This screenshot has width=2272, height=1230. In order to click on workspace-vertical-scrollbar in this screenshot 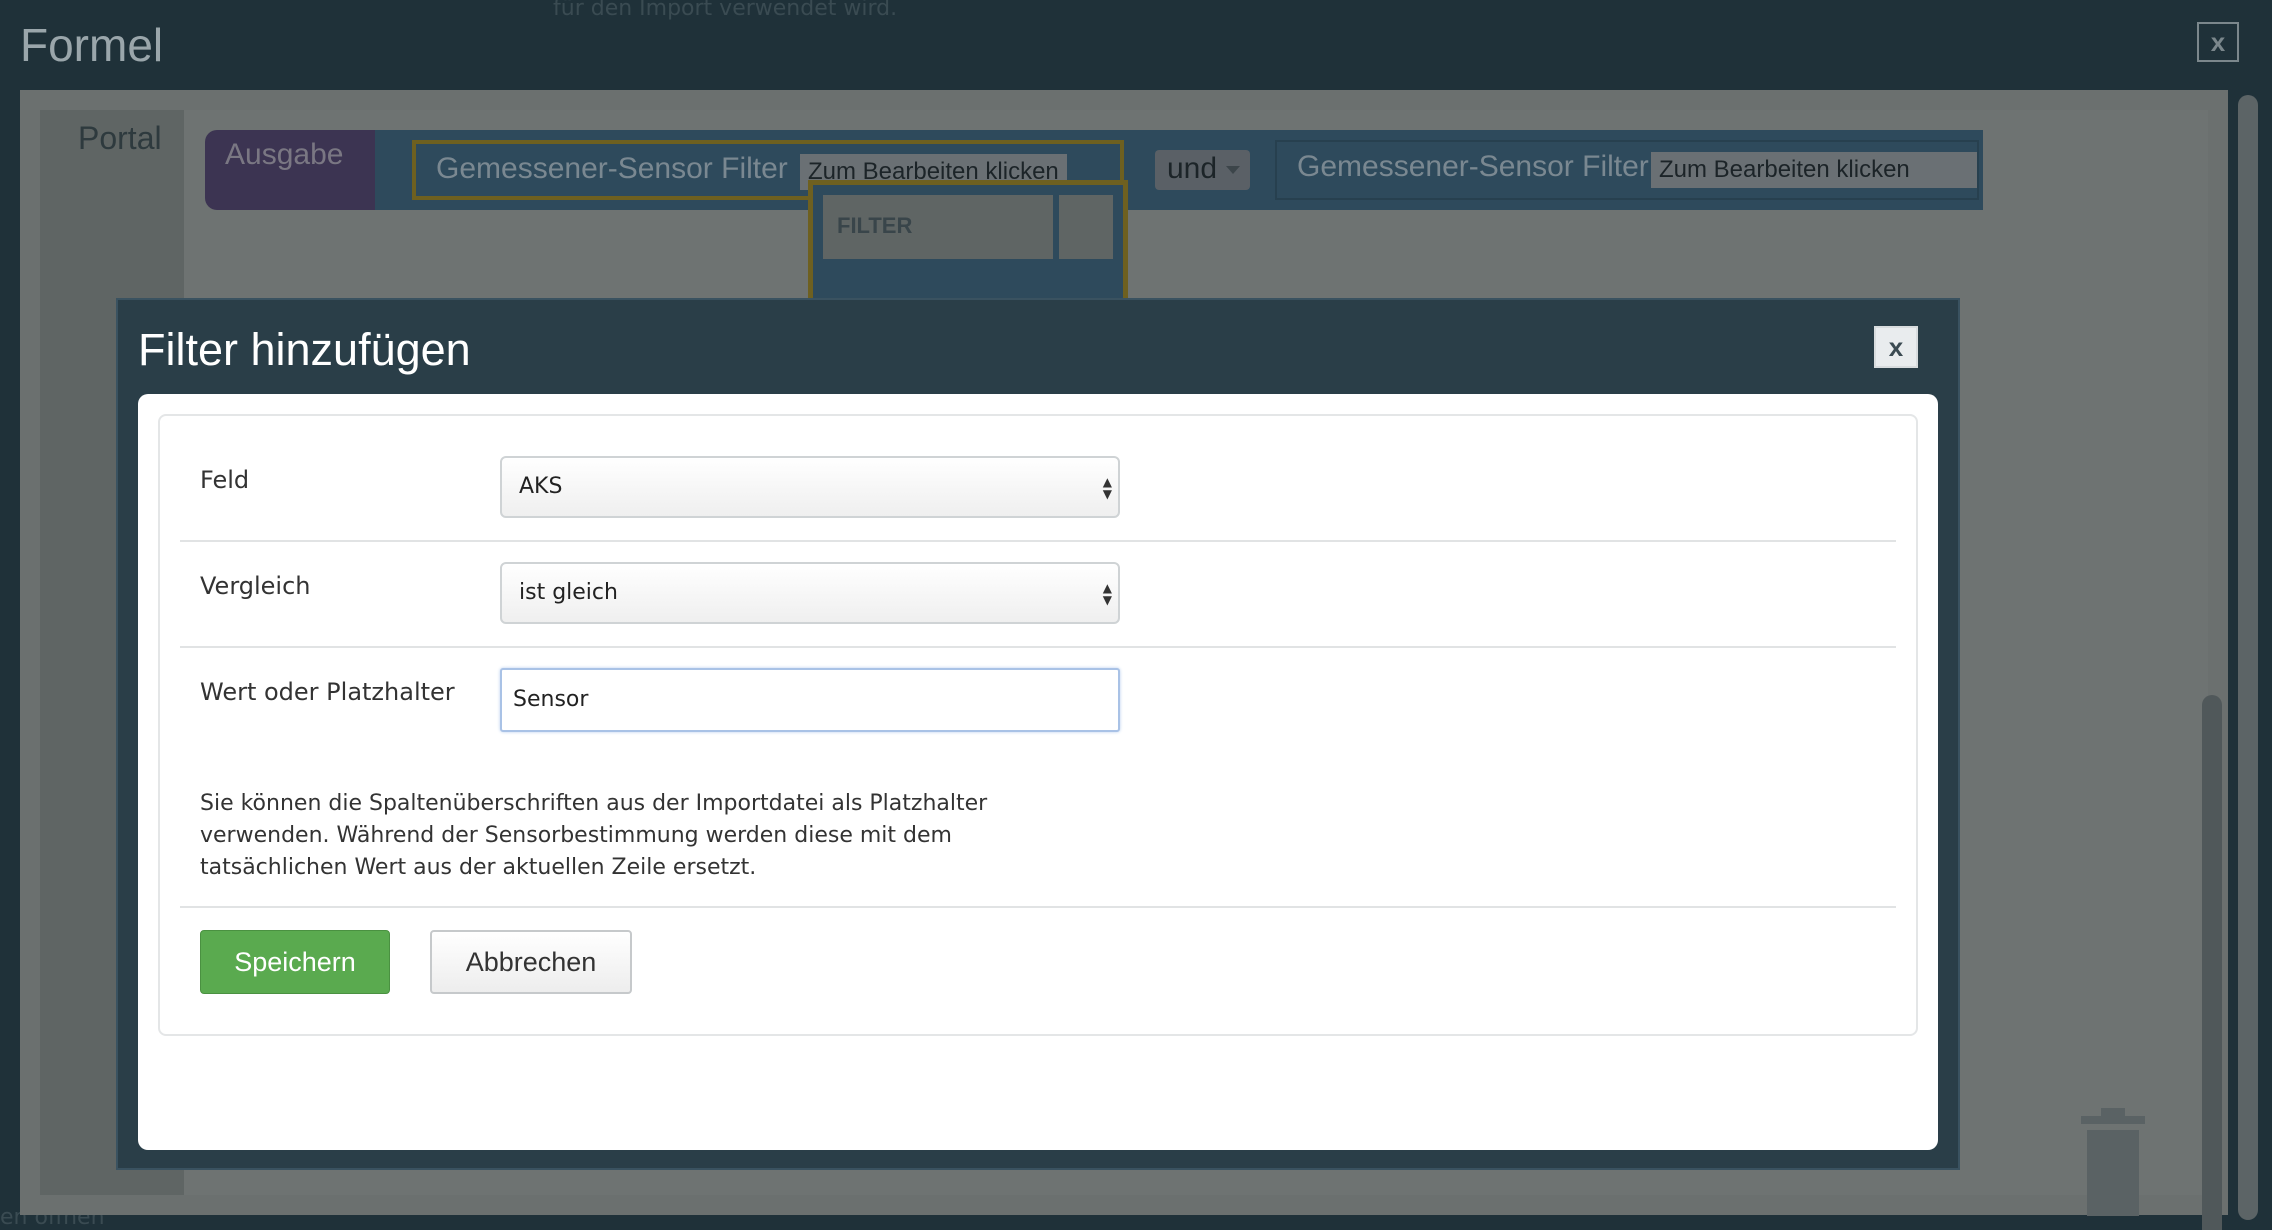, I will do `click(2212, 962)`.